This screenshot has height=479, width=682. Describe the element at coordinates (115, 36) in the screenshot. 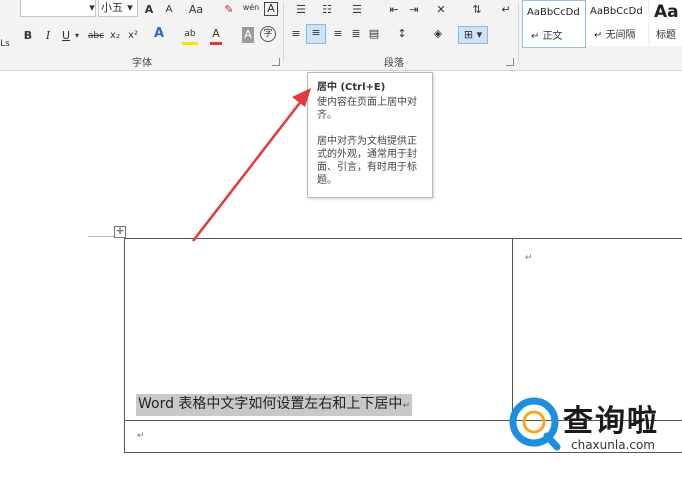

I see `subscript-button: x₂` at that location.